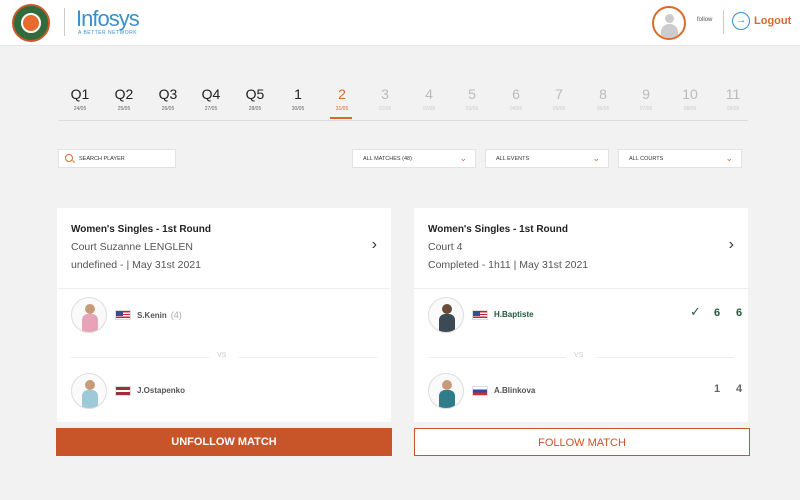  What do you see at coordinates (124, 94) in the screenshot?
I see `day-tab-label: Q2` at bounding box center [124, 94].